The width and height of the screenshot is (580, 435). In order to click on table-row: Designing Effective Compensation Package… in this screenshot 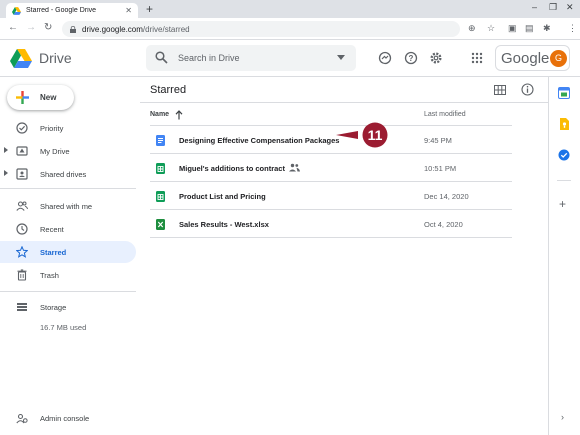, I will do `click(331, 138)`.